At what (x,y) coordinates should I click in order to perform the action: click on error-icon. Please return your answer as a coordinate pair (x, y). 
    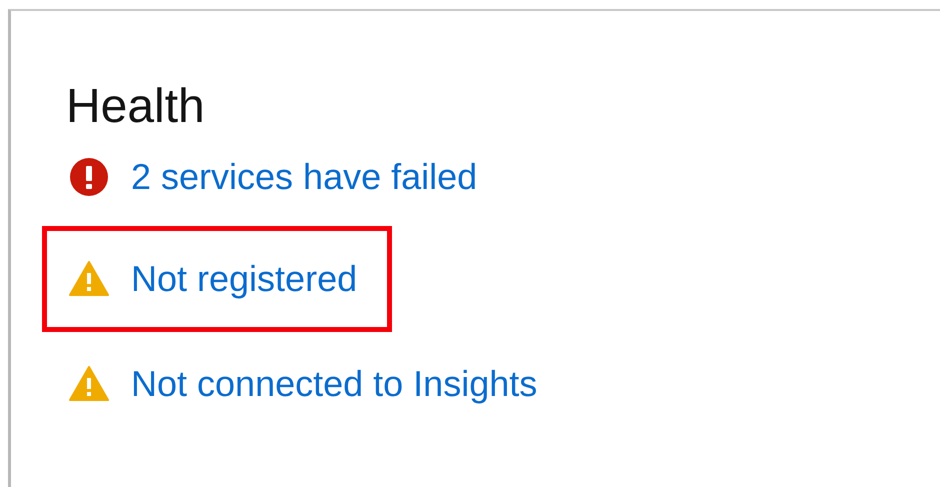
    Looking at the image, I should click on (89, 177).